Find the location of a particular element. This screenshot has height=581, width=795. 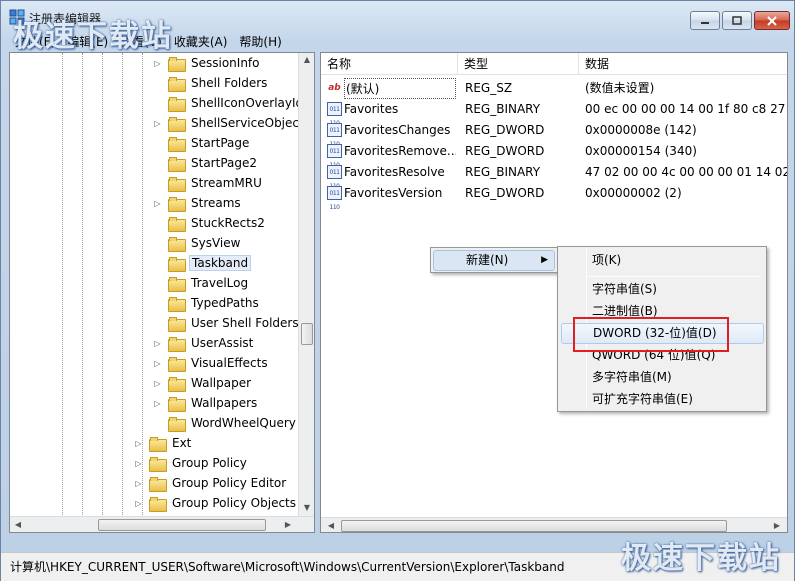

tree-item: ShellIconOverlayIde is located at coordinates (233, 103).